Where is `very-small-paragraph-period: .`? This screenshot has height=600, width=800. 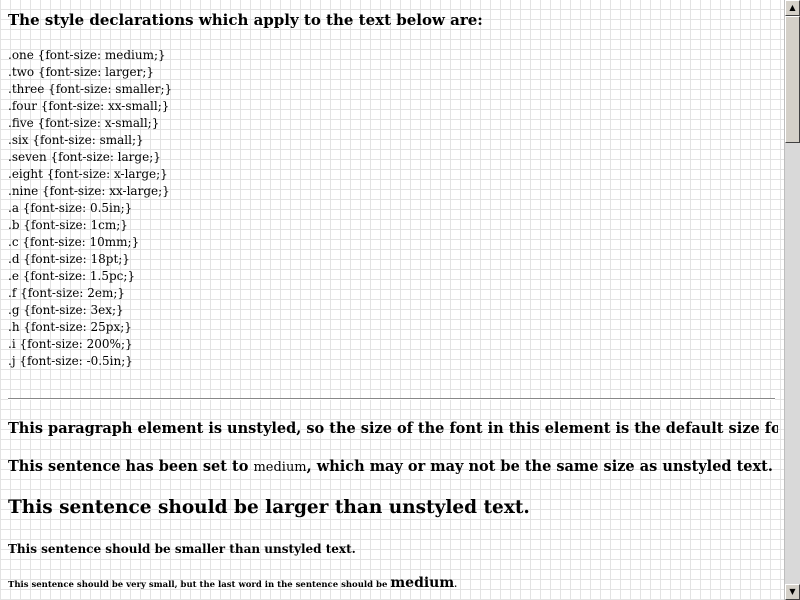 very-small-paragraph-period: . is located at coordinates (456, 585).